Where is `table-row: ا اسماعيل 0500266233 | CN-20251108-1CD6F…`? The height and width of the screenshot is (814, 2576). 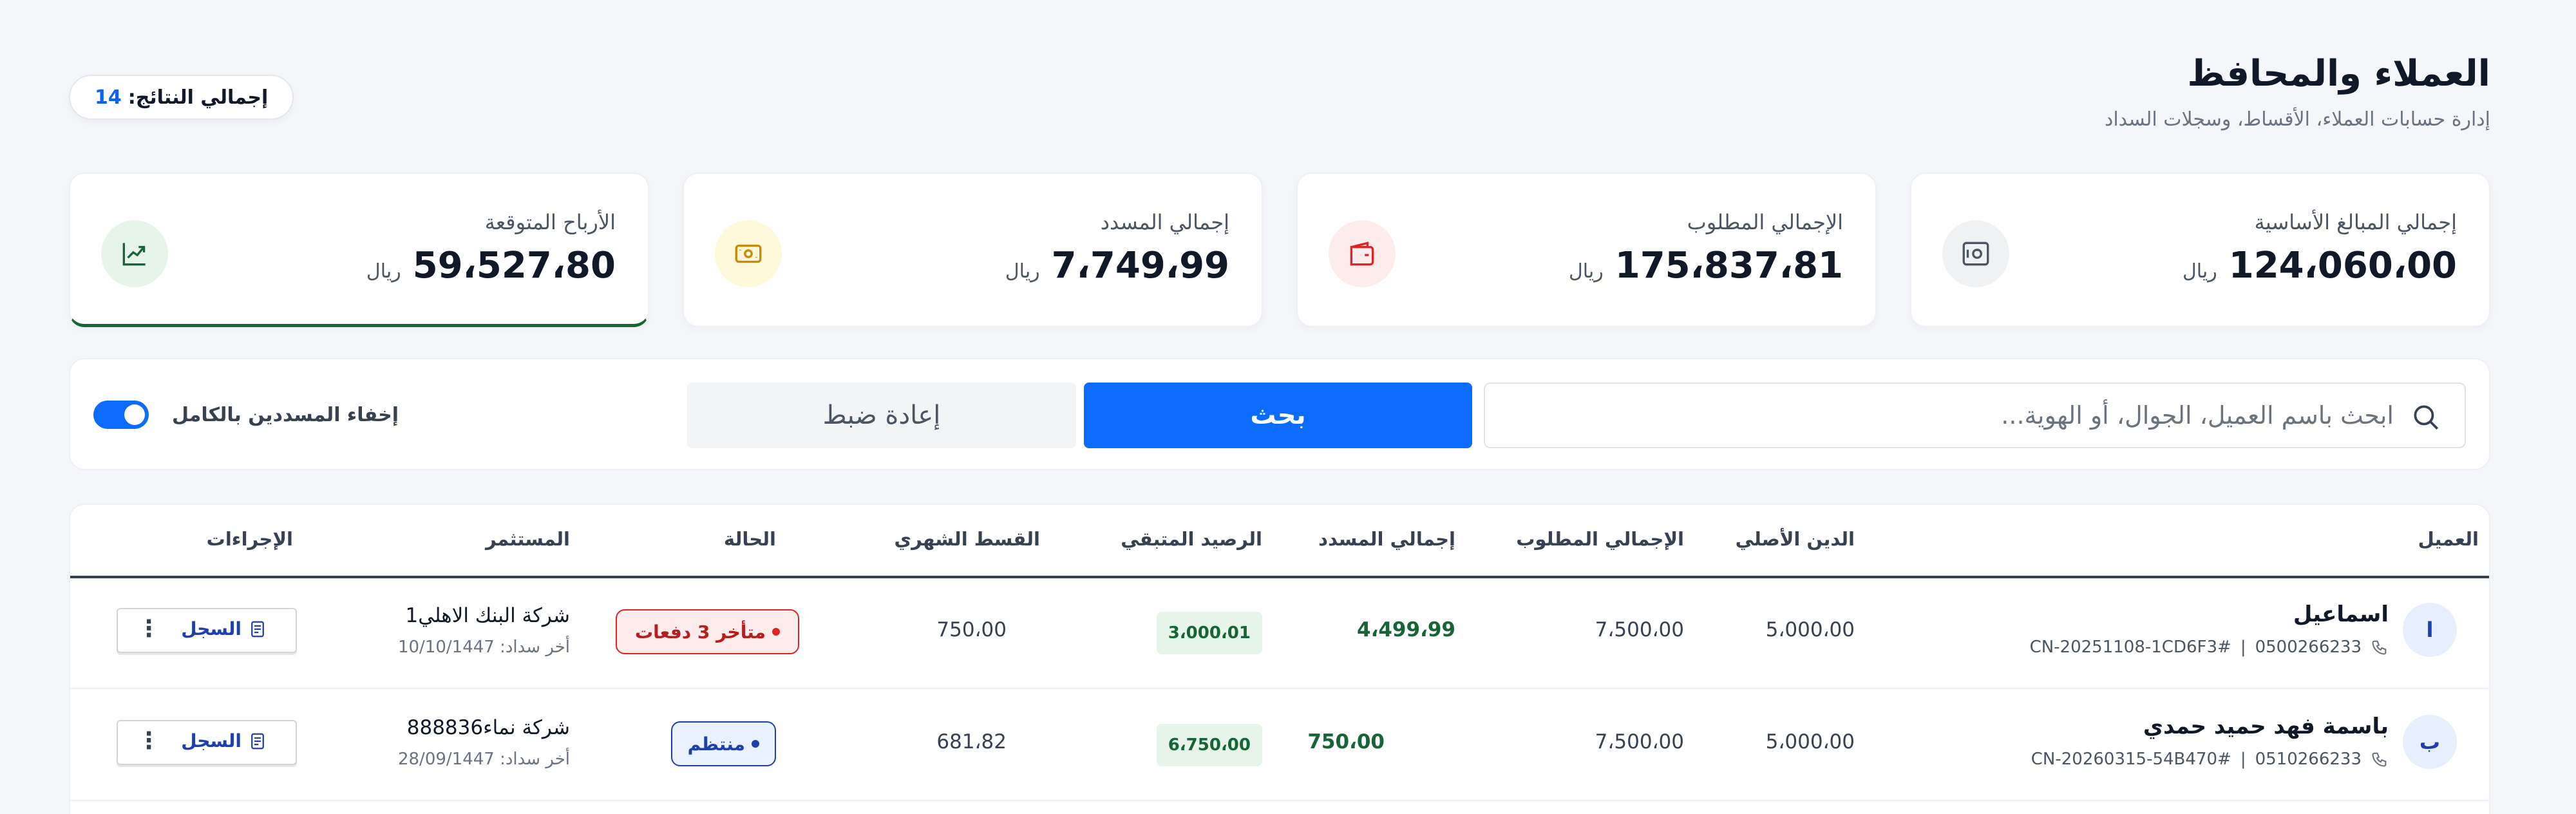
table-row: ا اسماعيل 0500266233 | CN-20251108-1CD6F… is located at coordinates (1279, 633).